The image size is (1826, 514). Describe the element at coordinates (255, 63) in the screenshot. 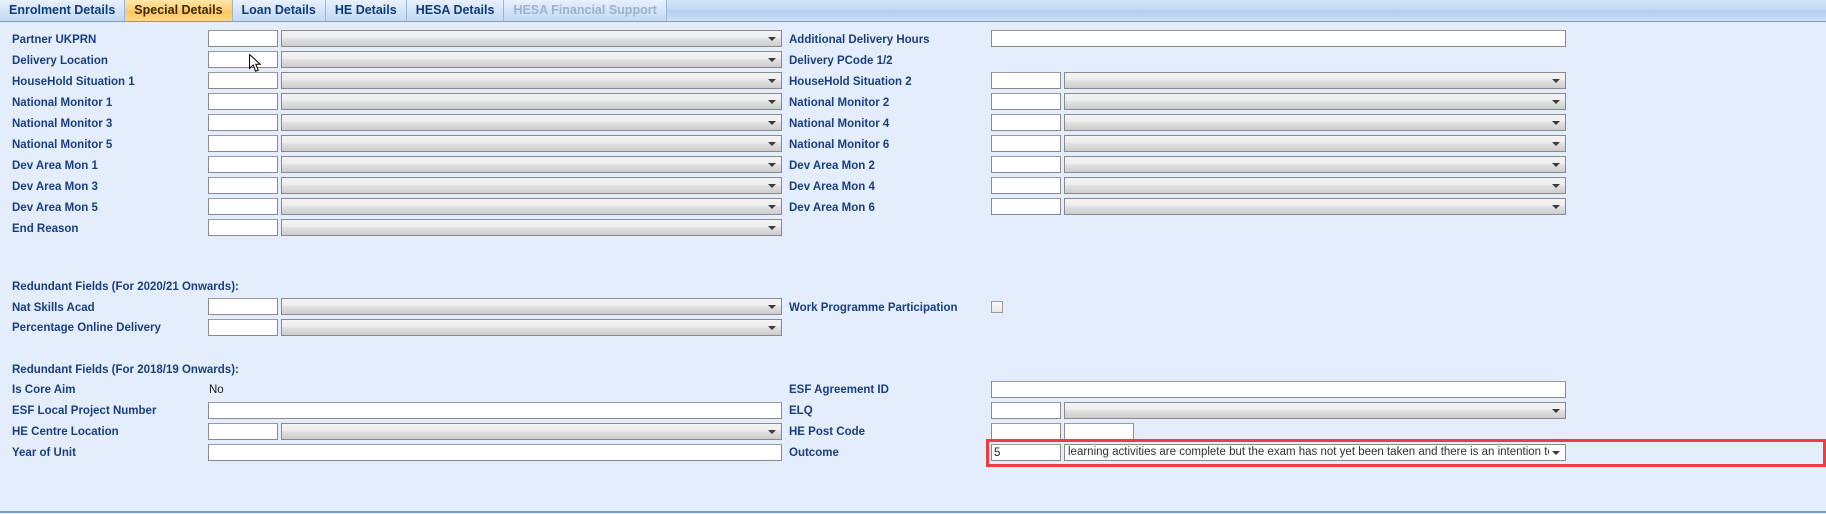

I see `mouse-pointer-icon` at that location.